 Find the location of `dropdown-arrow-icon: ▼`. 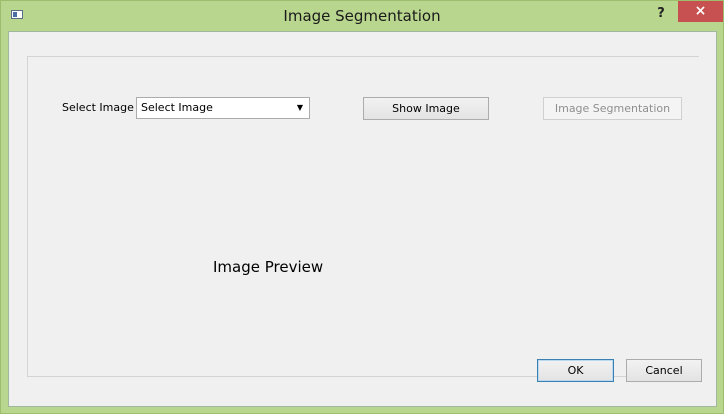

dropdown-arrow-icon: ▼ is located at coordinates (300, 108).